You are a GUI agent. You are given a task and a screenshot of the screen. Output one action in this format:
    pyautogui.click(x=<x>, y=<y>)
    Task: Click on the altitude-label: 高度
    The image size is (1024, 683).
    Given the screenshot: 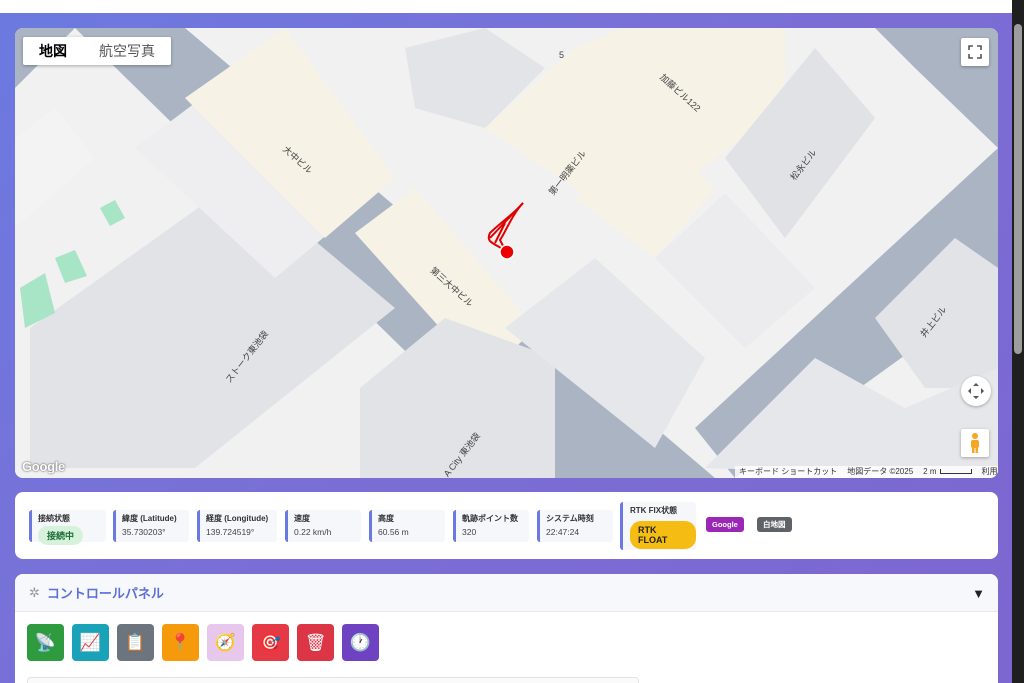 What is the action you would take?
    pyautogui.click(x=386, y=518)
    